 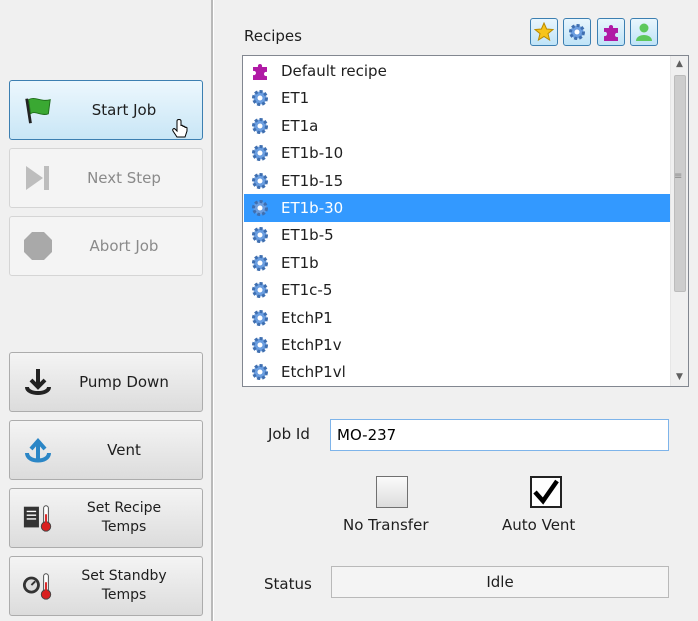 I want to click on recipe-label: ET1a, so click(x=300, y=125).